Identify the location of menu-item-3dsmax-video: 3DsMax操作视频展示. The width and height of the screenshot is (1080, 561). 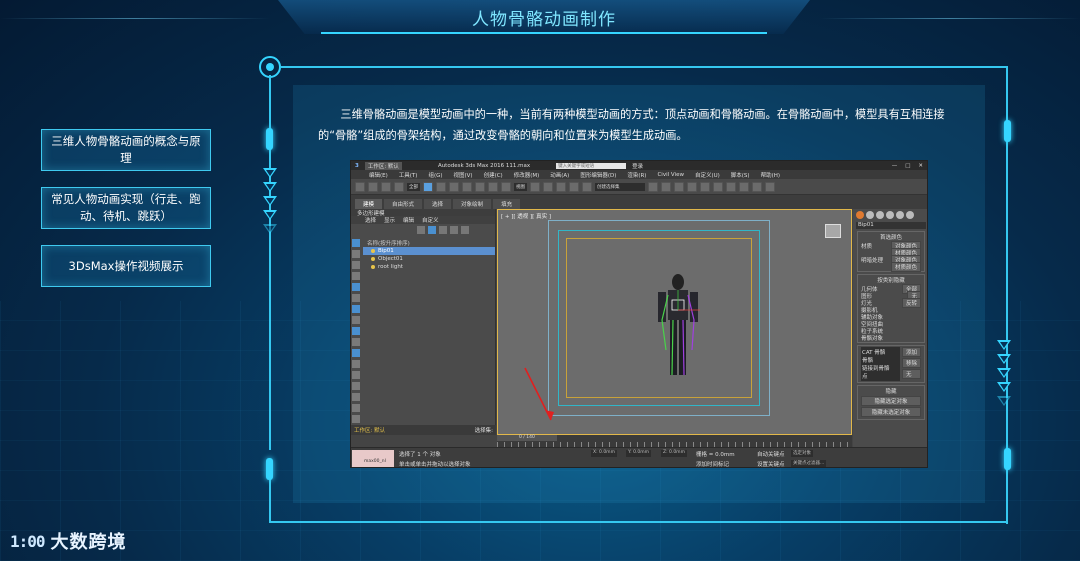
(126, 266).